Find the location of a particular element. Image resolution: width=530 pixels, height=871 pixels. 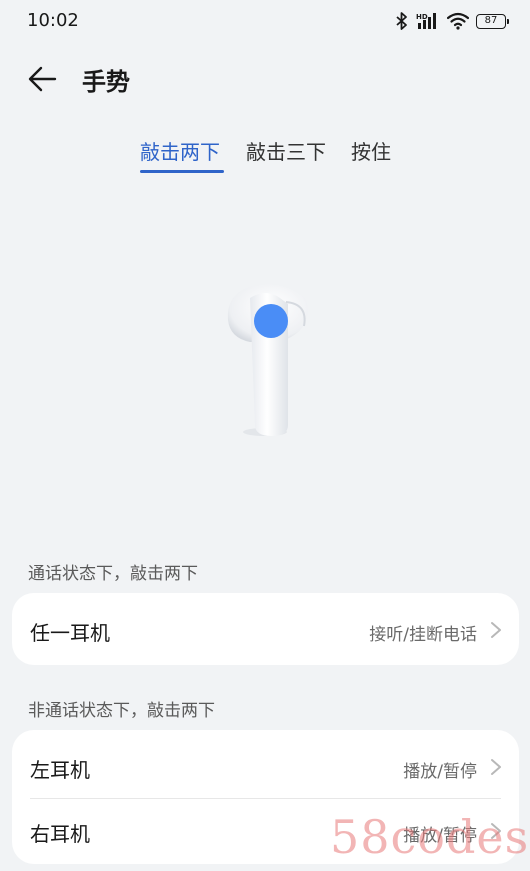

bluetooth-icon is located at coordinates (401, 21).